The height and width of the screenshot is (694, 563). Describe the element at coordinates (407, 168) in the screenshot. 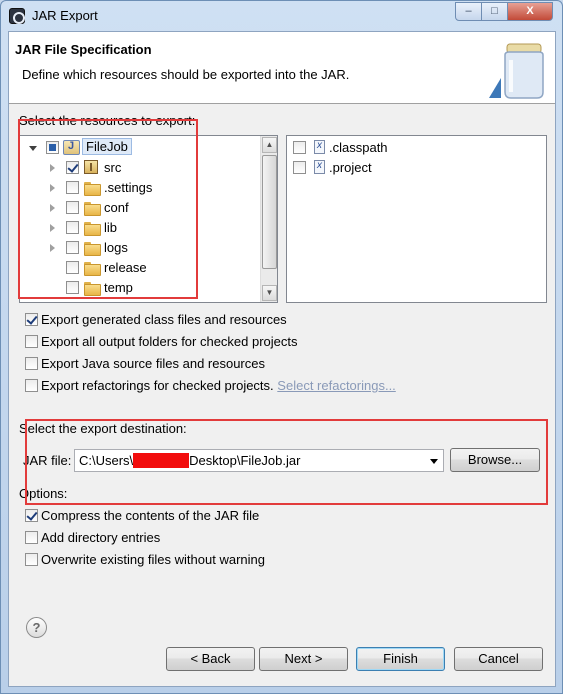

I see `file-item-project: .project` at that location.